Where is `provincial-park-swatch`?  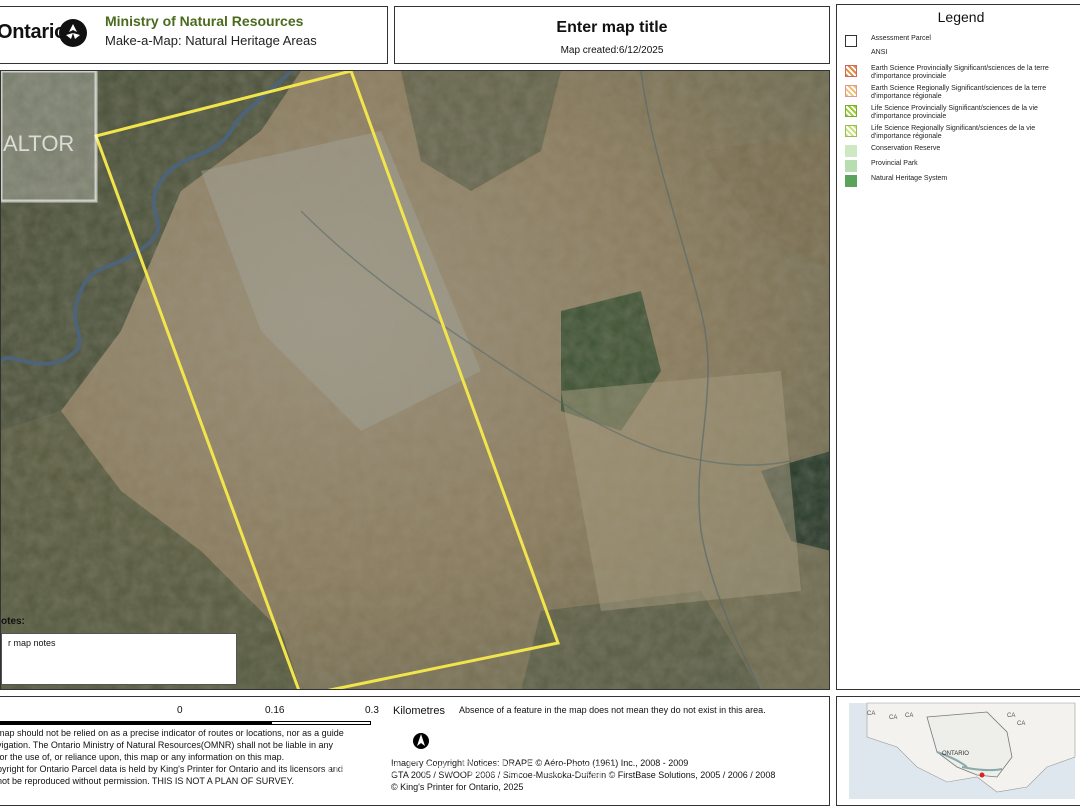 provincial-park-swatch is located at coordinates (851, 166).